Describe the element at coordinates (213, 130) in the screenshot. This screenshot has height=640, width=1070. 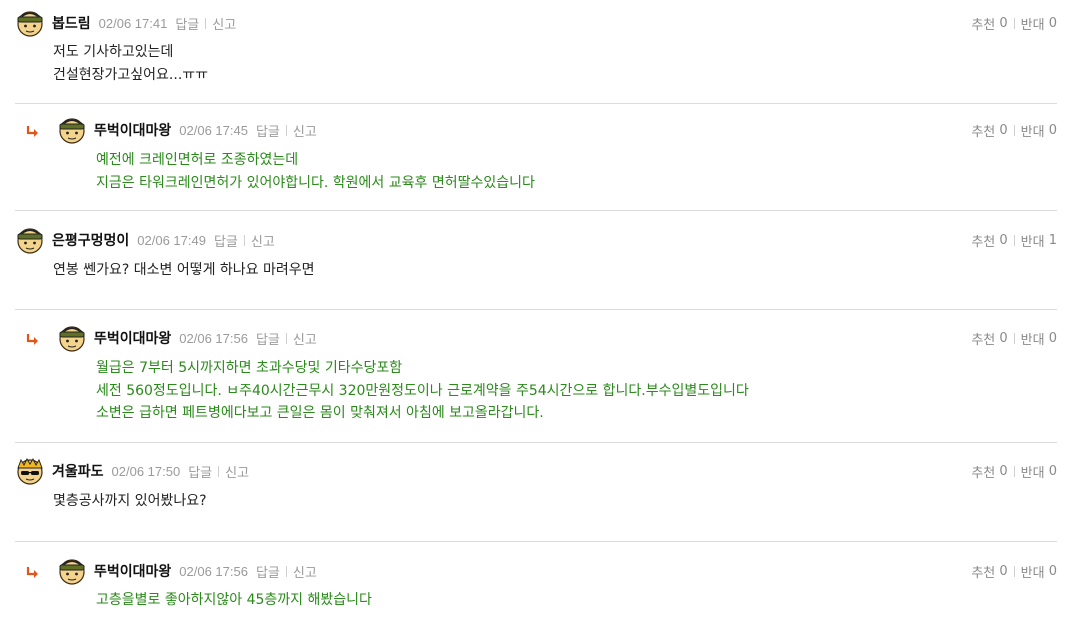
I see `comment-date: 02/06 17:45` at that location.